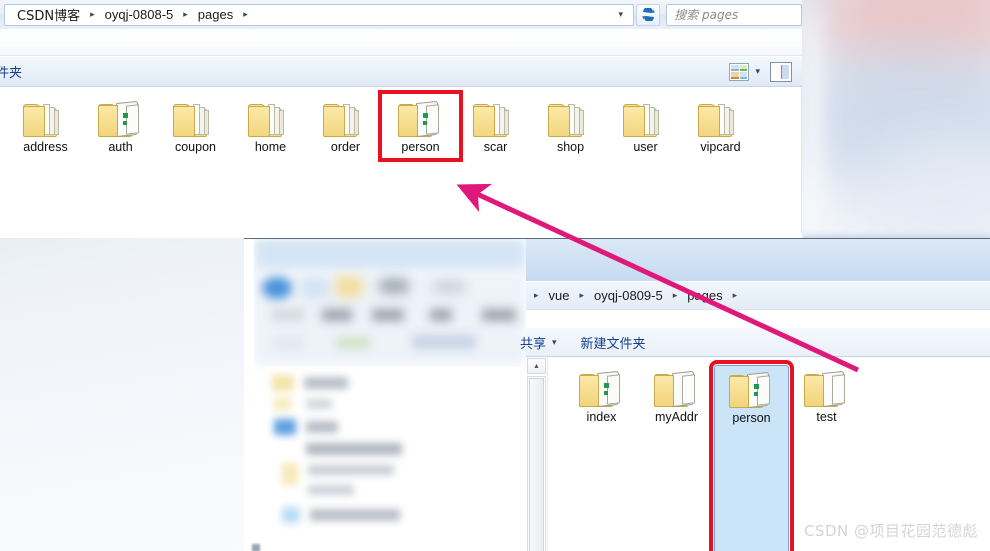 This screenshot has height=551, width=990. What do you see at coordinates (826, 458) in the screenshot?
I see `folder-item-test: test` at bounding box center [826, 458].